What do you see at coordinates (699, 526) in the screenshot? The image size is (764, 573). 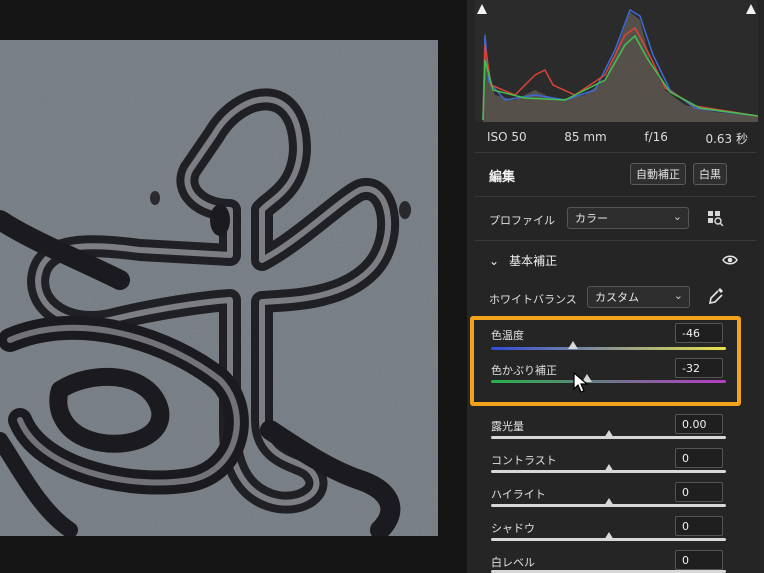 I see `shadows-value: 0` at bounding box center [699, 526].